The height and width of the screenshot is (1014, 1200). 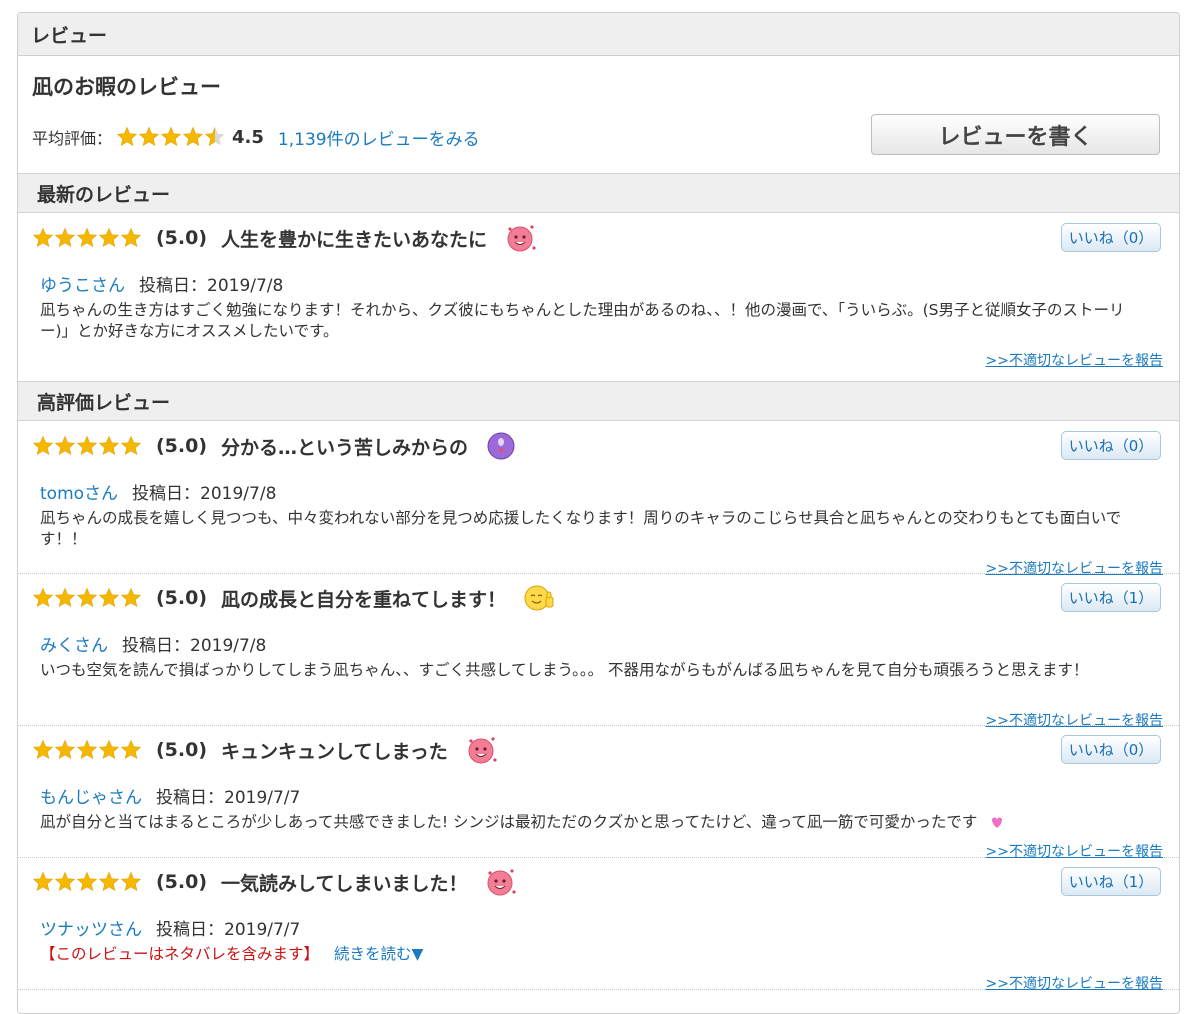 I want to click on average-rating-stars, so click(x=171, y=137).